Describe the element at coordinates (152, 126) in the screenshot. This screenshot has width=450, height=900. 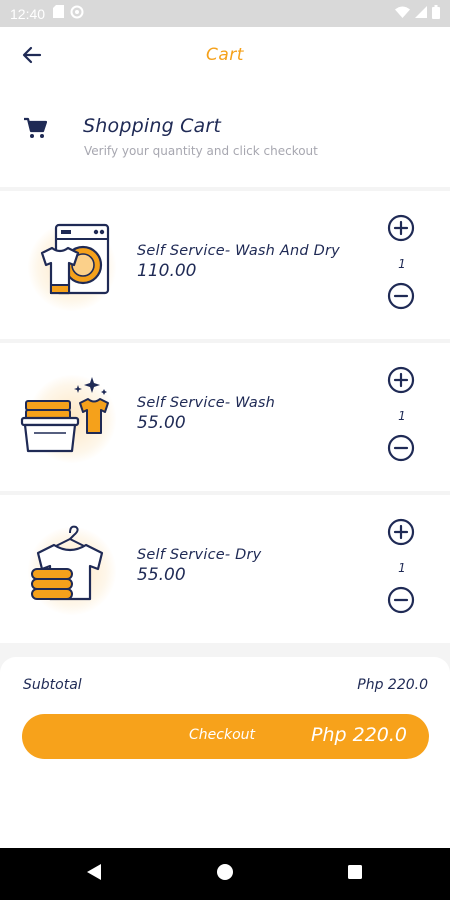
I see `section-title: Shopping Cart` at that location.